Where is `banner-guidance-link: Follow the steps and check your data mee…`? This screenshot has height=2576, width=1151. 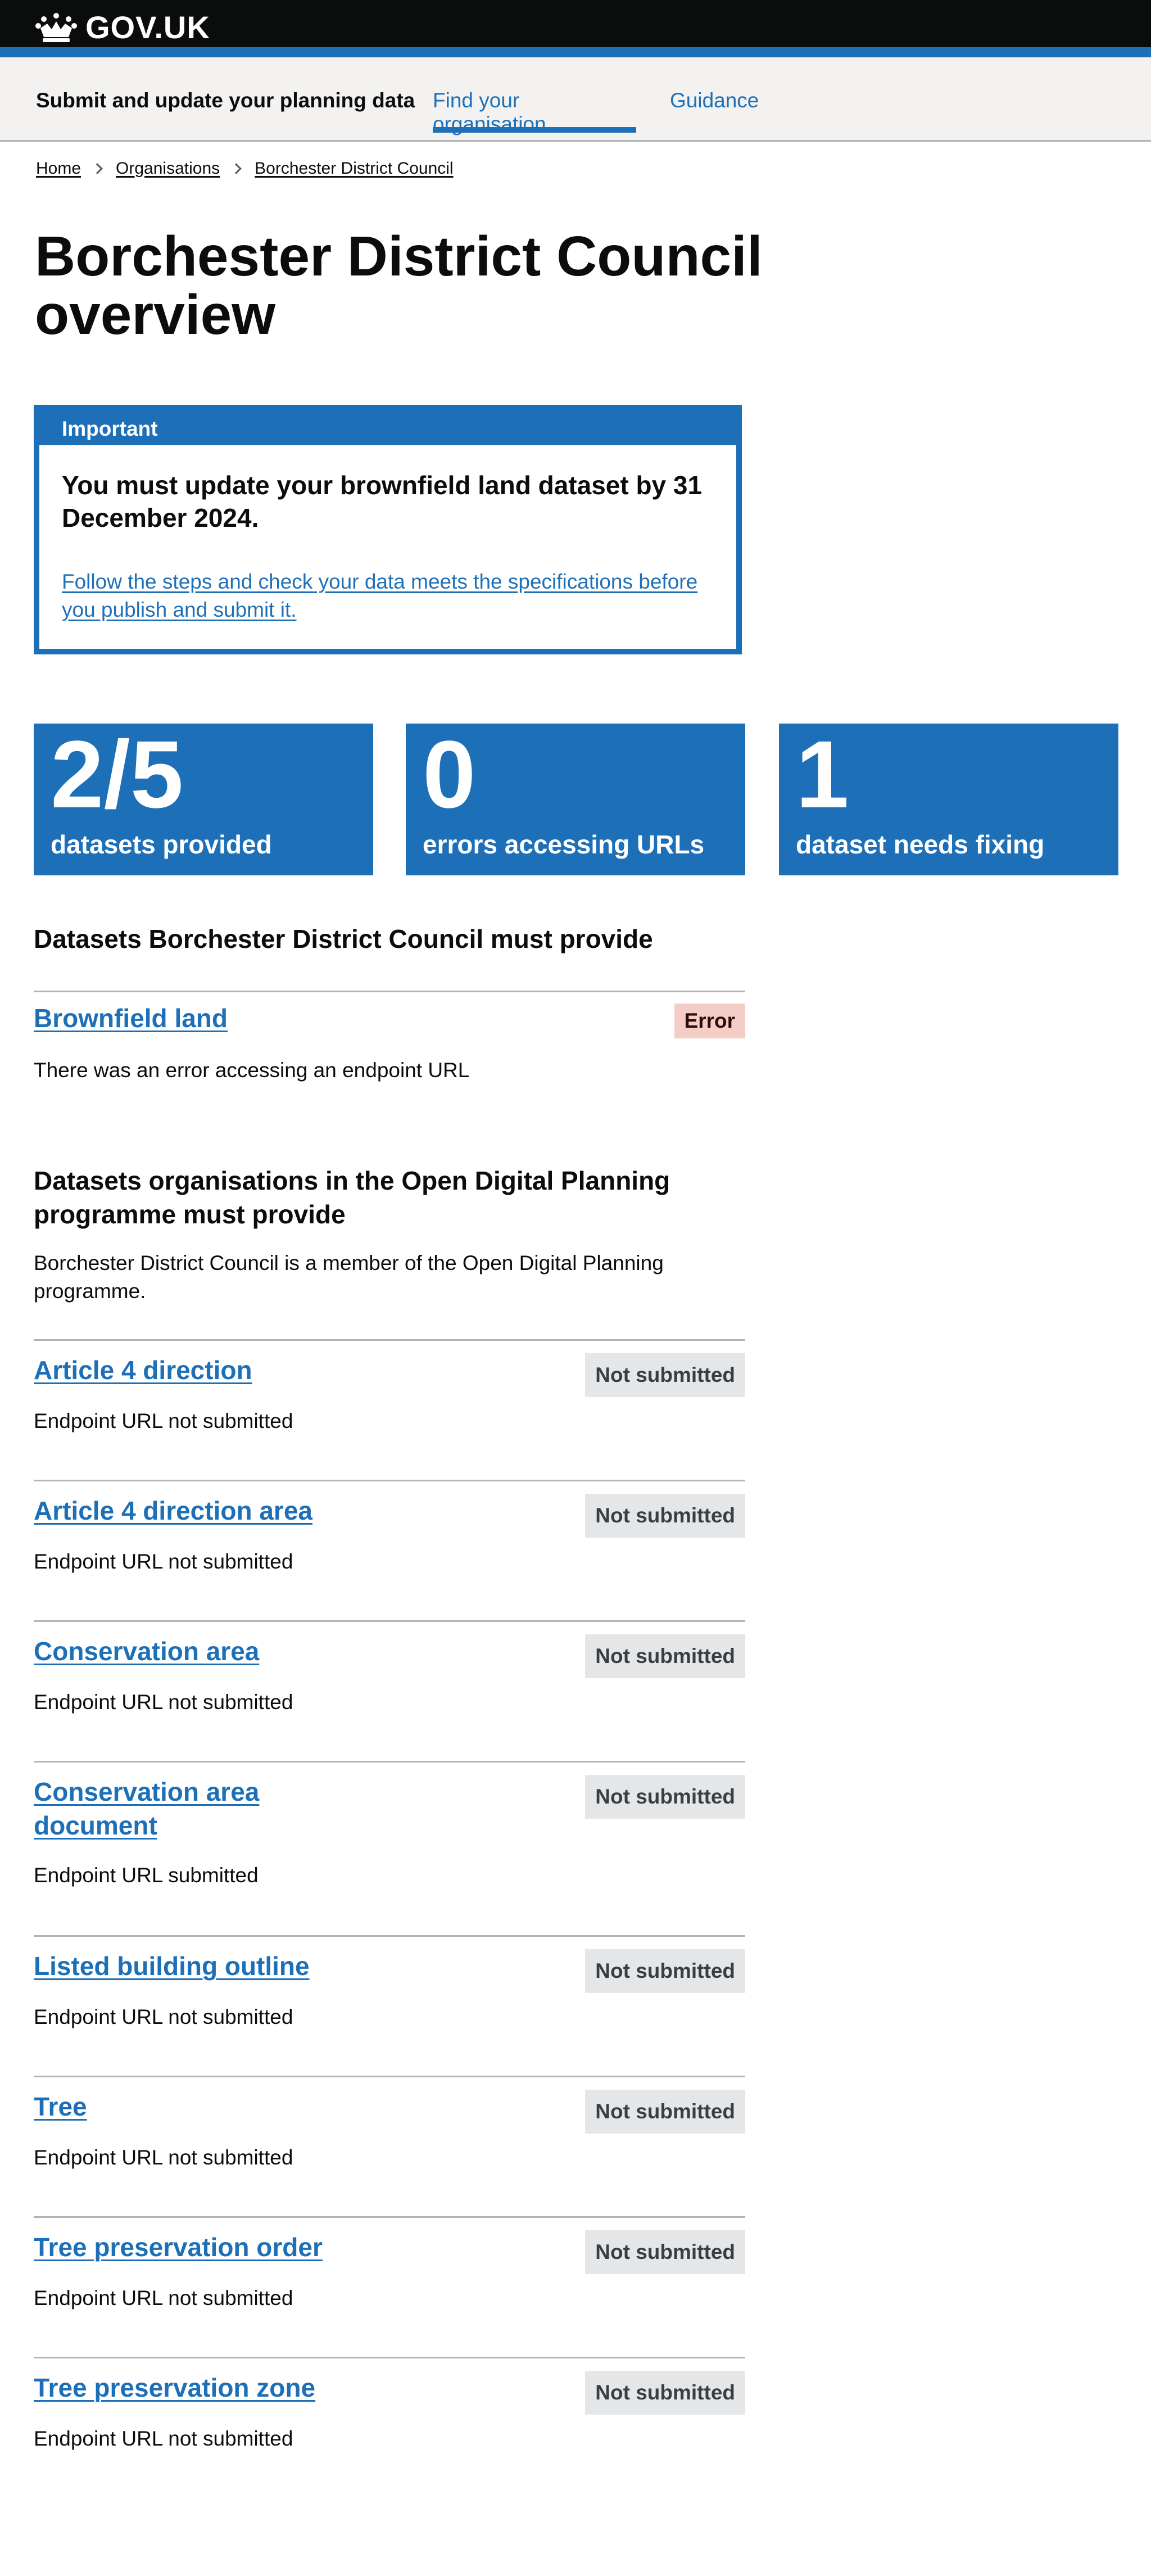
banner-guidance-link: Follow the steps and check your data mee… is located at coordinates (393, 596).